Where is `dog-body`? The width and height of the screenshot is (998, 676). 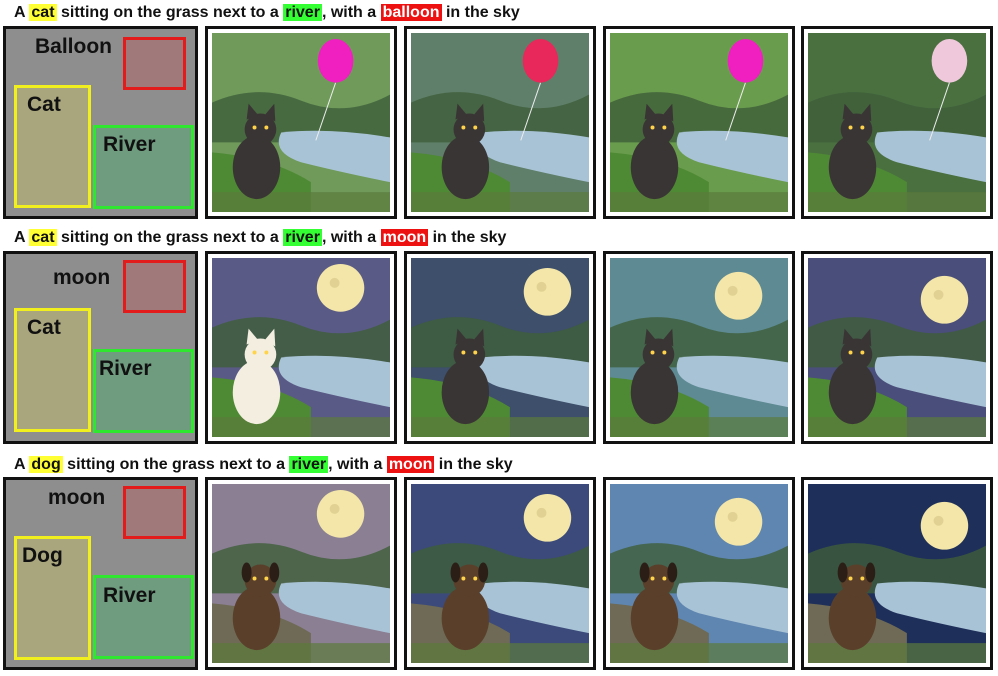
dog-body is located at coordinates (465, 618).